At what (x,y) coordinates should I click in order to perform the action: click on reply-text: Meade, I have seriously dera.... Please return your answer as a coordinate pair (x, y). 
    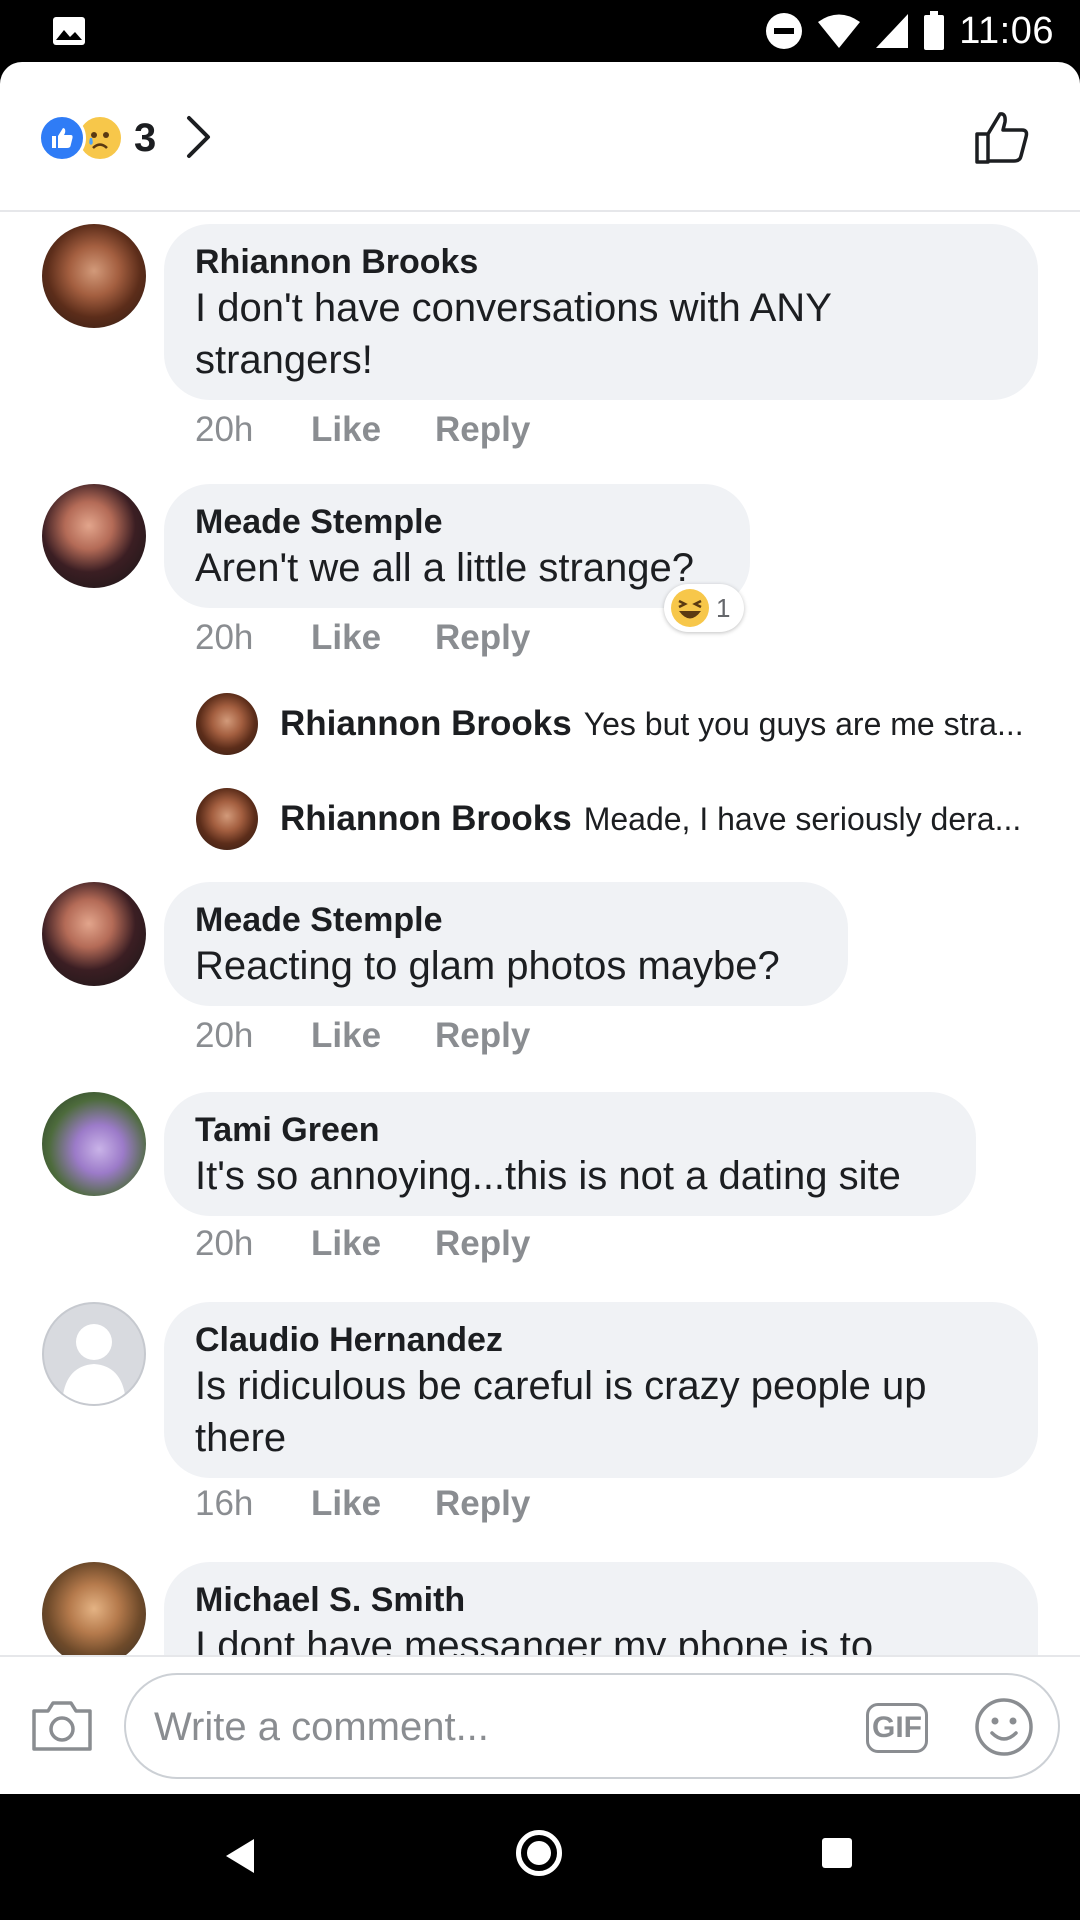
    Looking at the image, I should click on (802, 818).